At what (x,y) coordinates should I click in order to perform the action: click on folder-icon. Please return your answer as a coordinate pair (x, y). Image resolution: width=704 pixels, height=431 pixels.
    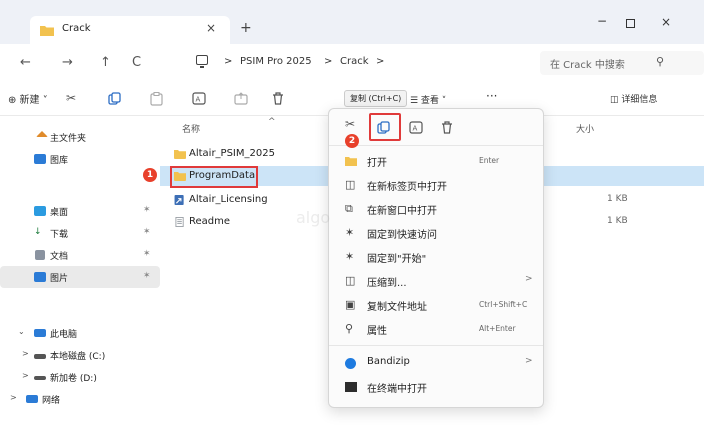
    Looking at the image, I should click on (47, 31).